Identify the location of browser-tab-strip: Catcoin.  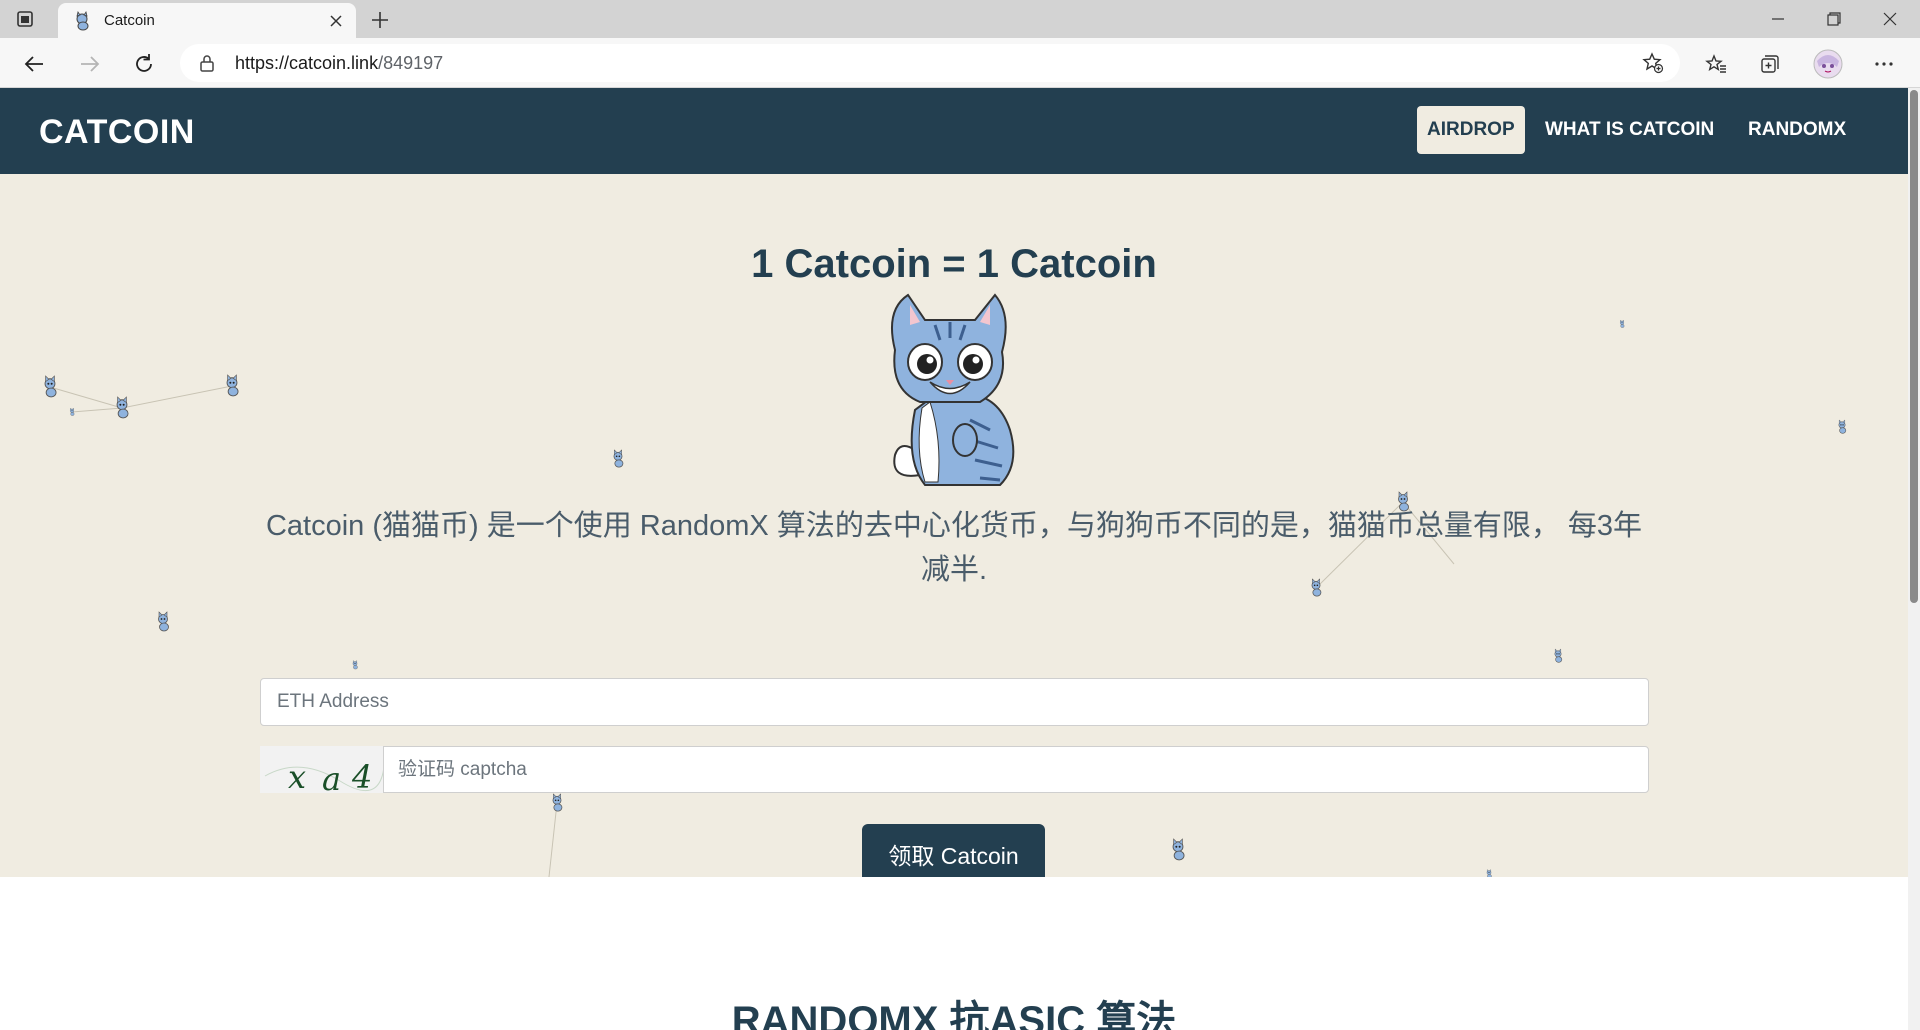
(960, 19).